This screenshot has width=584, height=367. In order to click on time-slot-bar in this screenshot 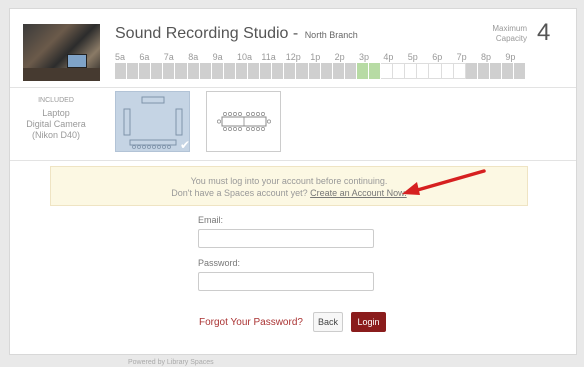, I will do `click(321, 71)`.